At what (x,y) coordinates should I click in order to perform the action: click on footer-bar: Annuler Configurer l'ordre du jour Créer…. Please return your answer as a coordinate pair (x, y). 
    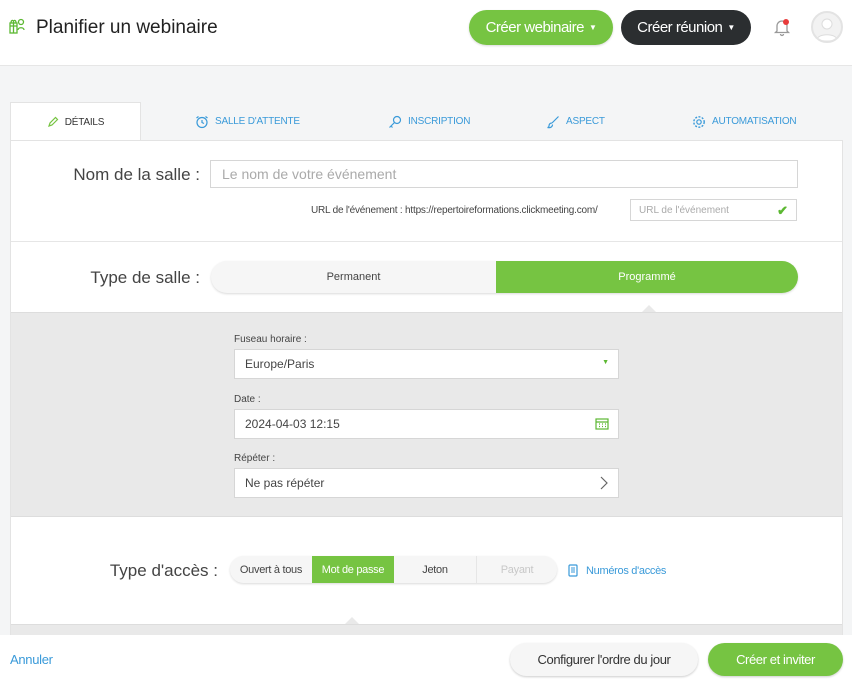
    Looking at the image, I should click on (426, 659).